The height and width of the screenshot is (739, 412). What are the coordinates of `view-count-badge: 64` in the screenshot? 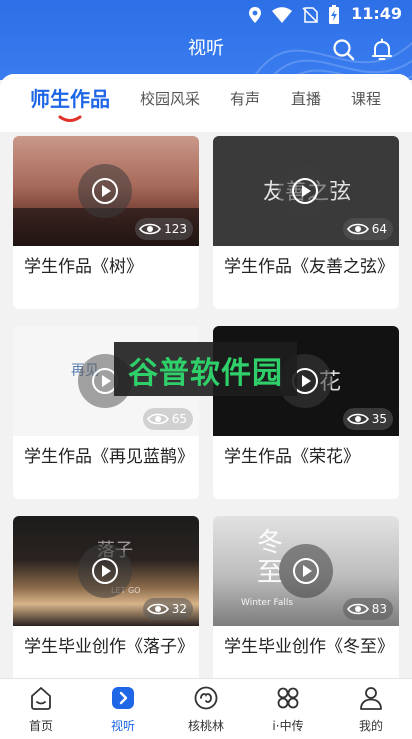 It's located at (367, 229).